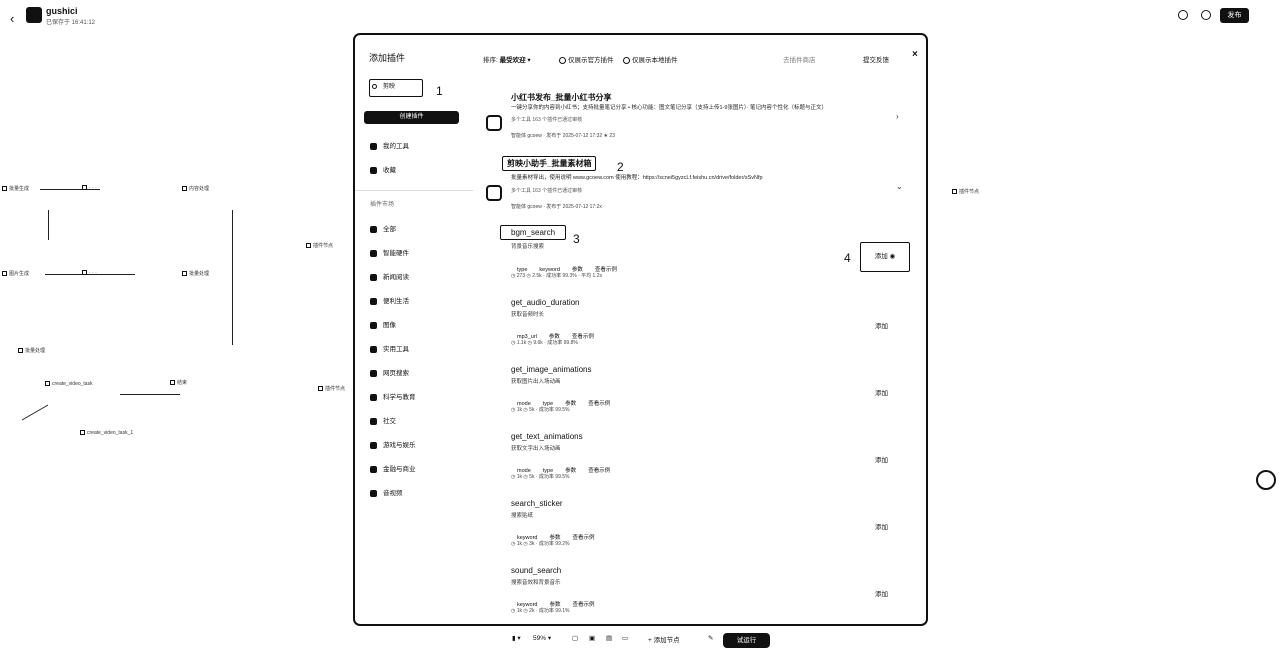 The image size is (1280, 659). I want to click on toolbox-icon, so click(373, 349).